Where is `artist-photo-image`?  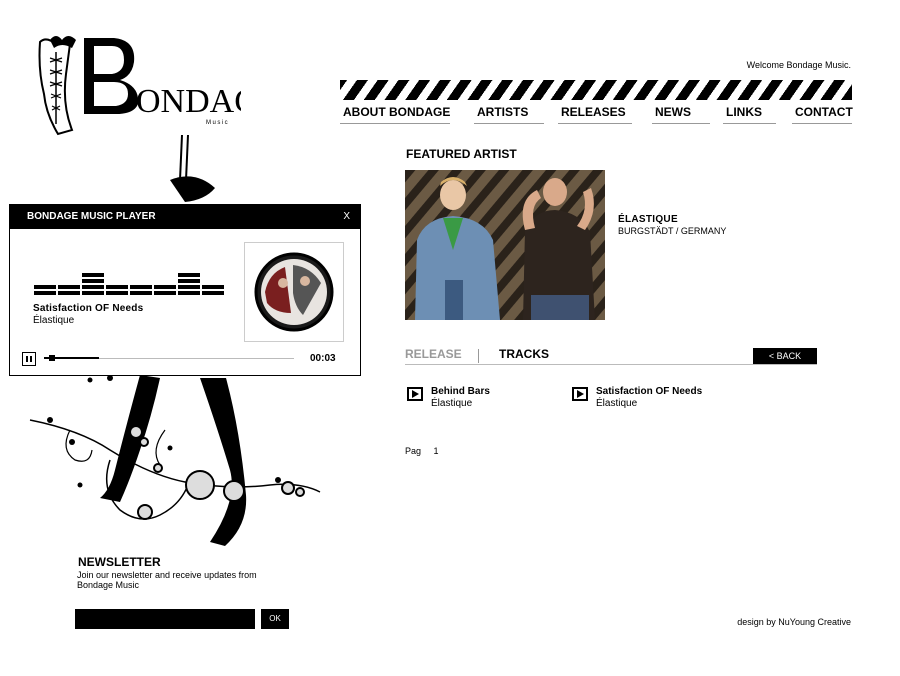
artist-photo-image is located at coordinates (505, 245).